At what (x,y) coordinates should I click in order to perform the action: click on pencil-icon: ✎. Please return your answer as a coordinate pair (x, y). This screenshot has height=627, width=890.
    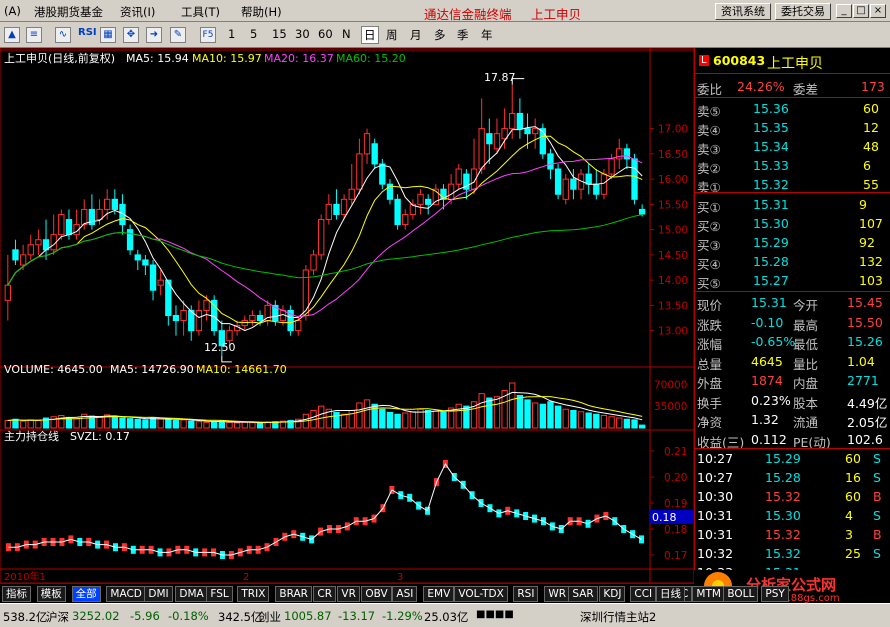
    Looking at the image, I should click on (178, 35).